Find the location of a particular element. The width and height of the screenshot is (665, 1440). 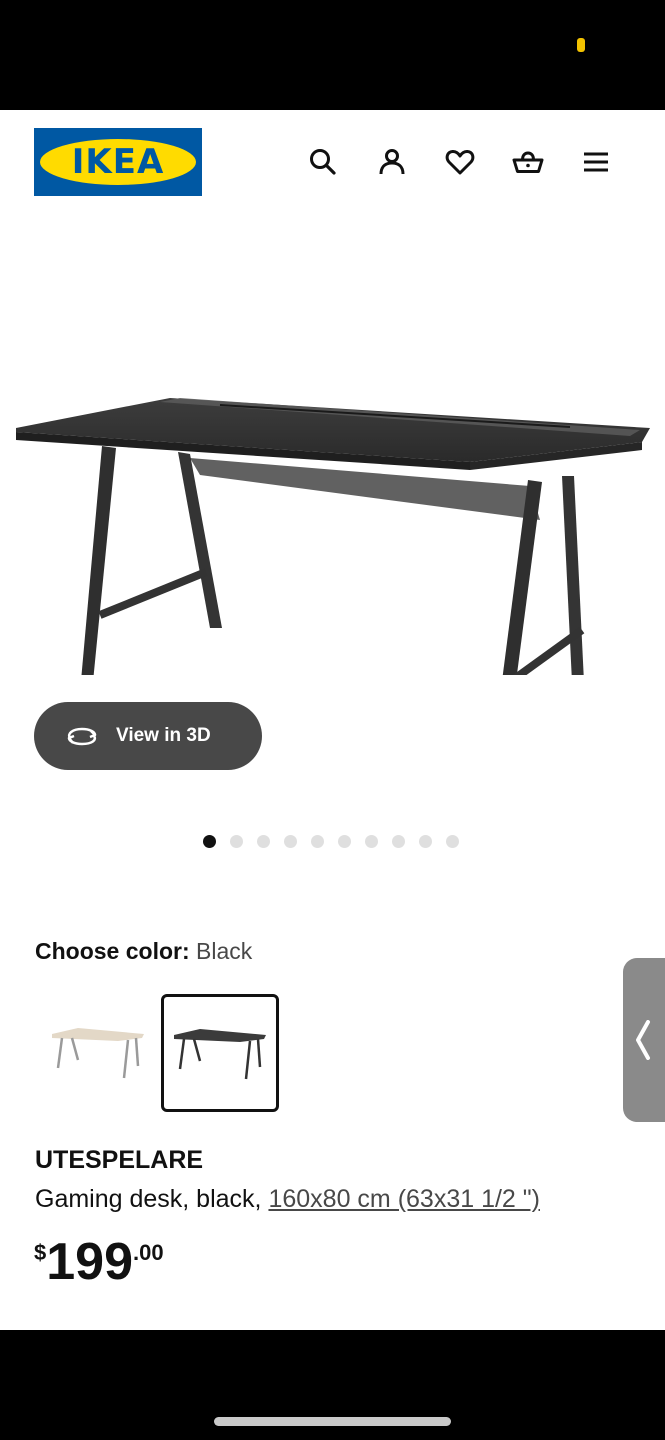

pagination-dot-active is located at coordinates (209, 841).